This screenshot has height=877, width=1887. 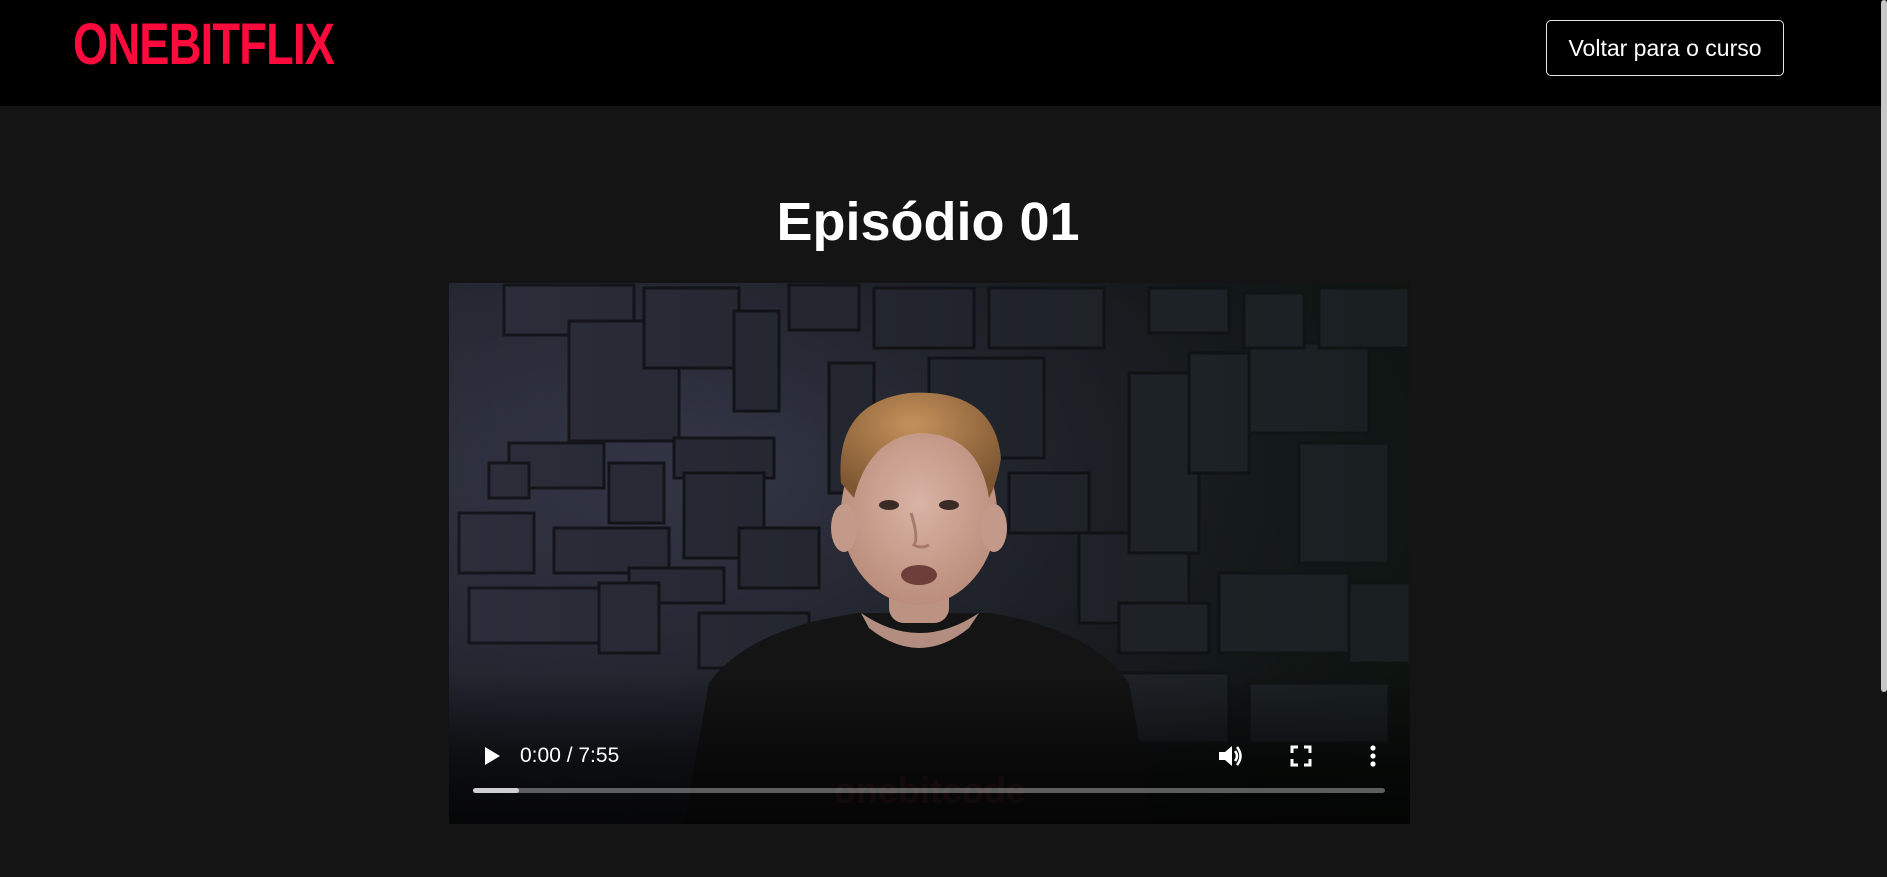 I want to click on time-display: 0:00 / 7:55, so click(x=570, y=755).